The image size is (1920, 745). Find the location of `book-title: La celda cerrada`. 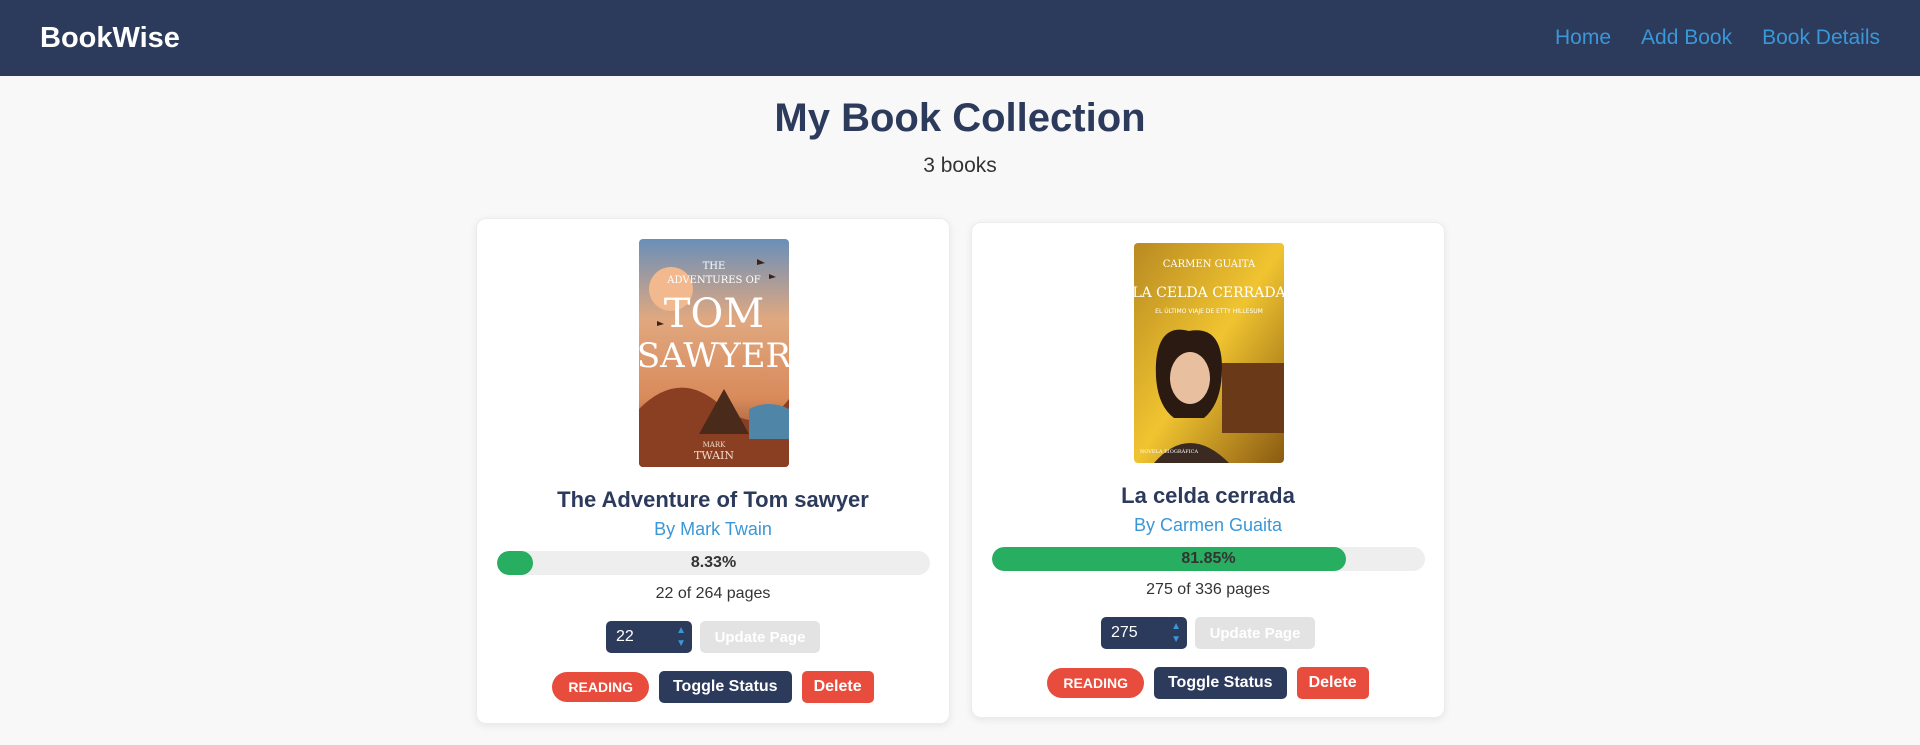

book-title: La celda cerrada is located at coordinates (1208, 495).